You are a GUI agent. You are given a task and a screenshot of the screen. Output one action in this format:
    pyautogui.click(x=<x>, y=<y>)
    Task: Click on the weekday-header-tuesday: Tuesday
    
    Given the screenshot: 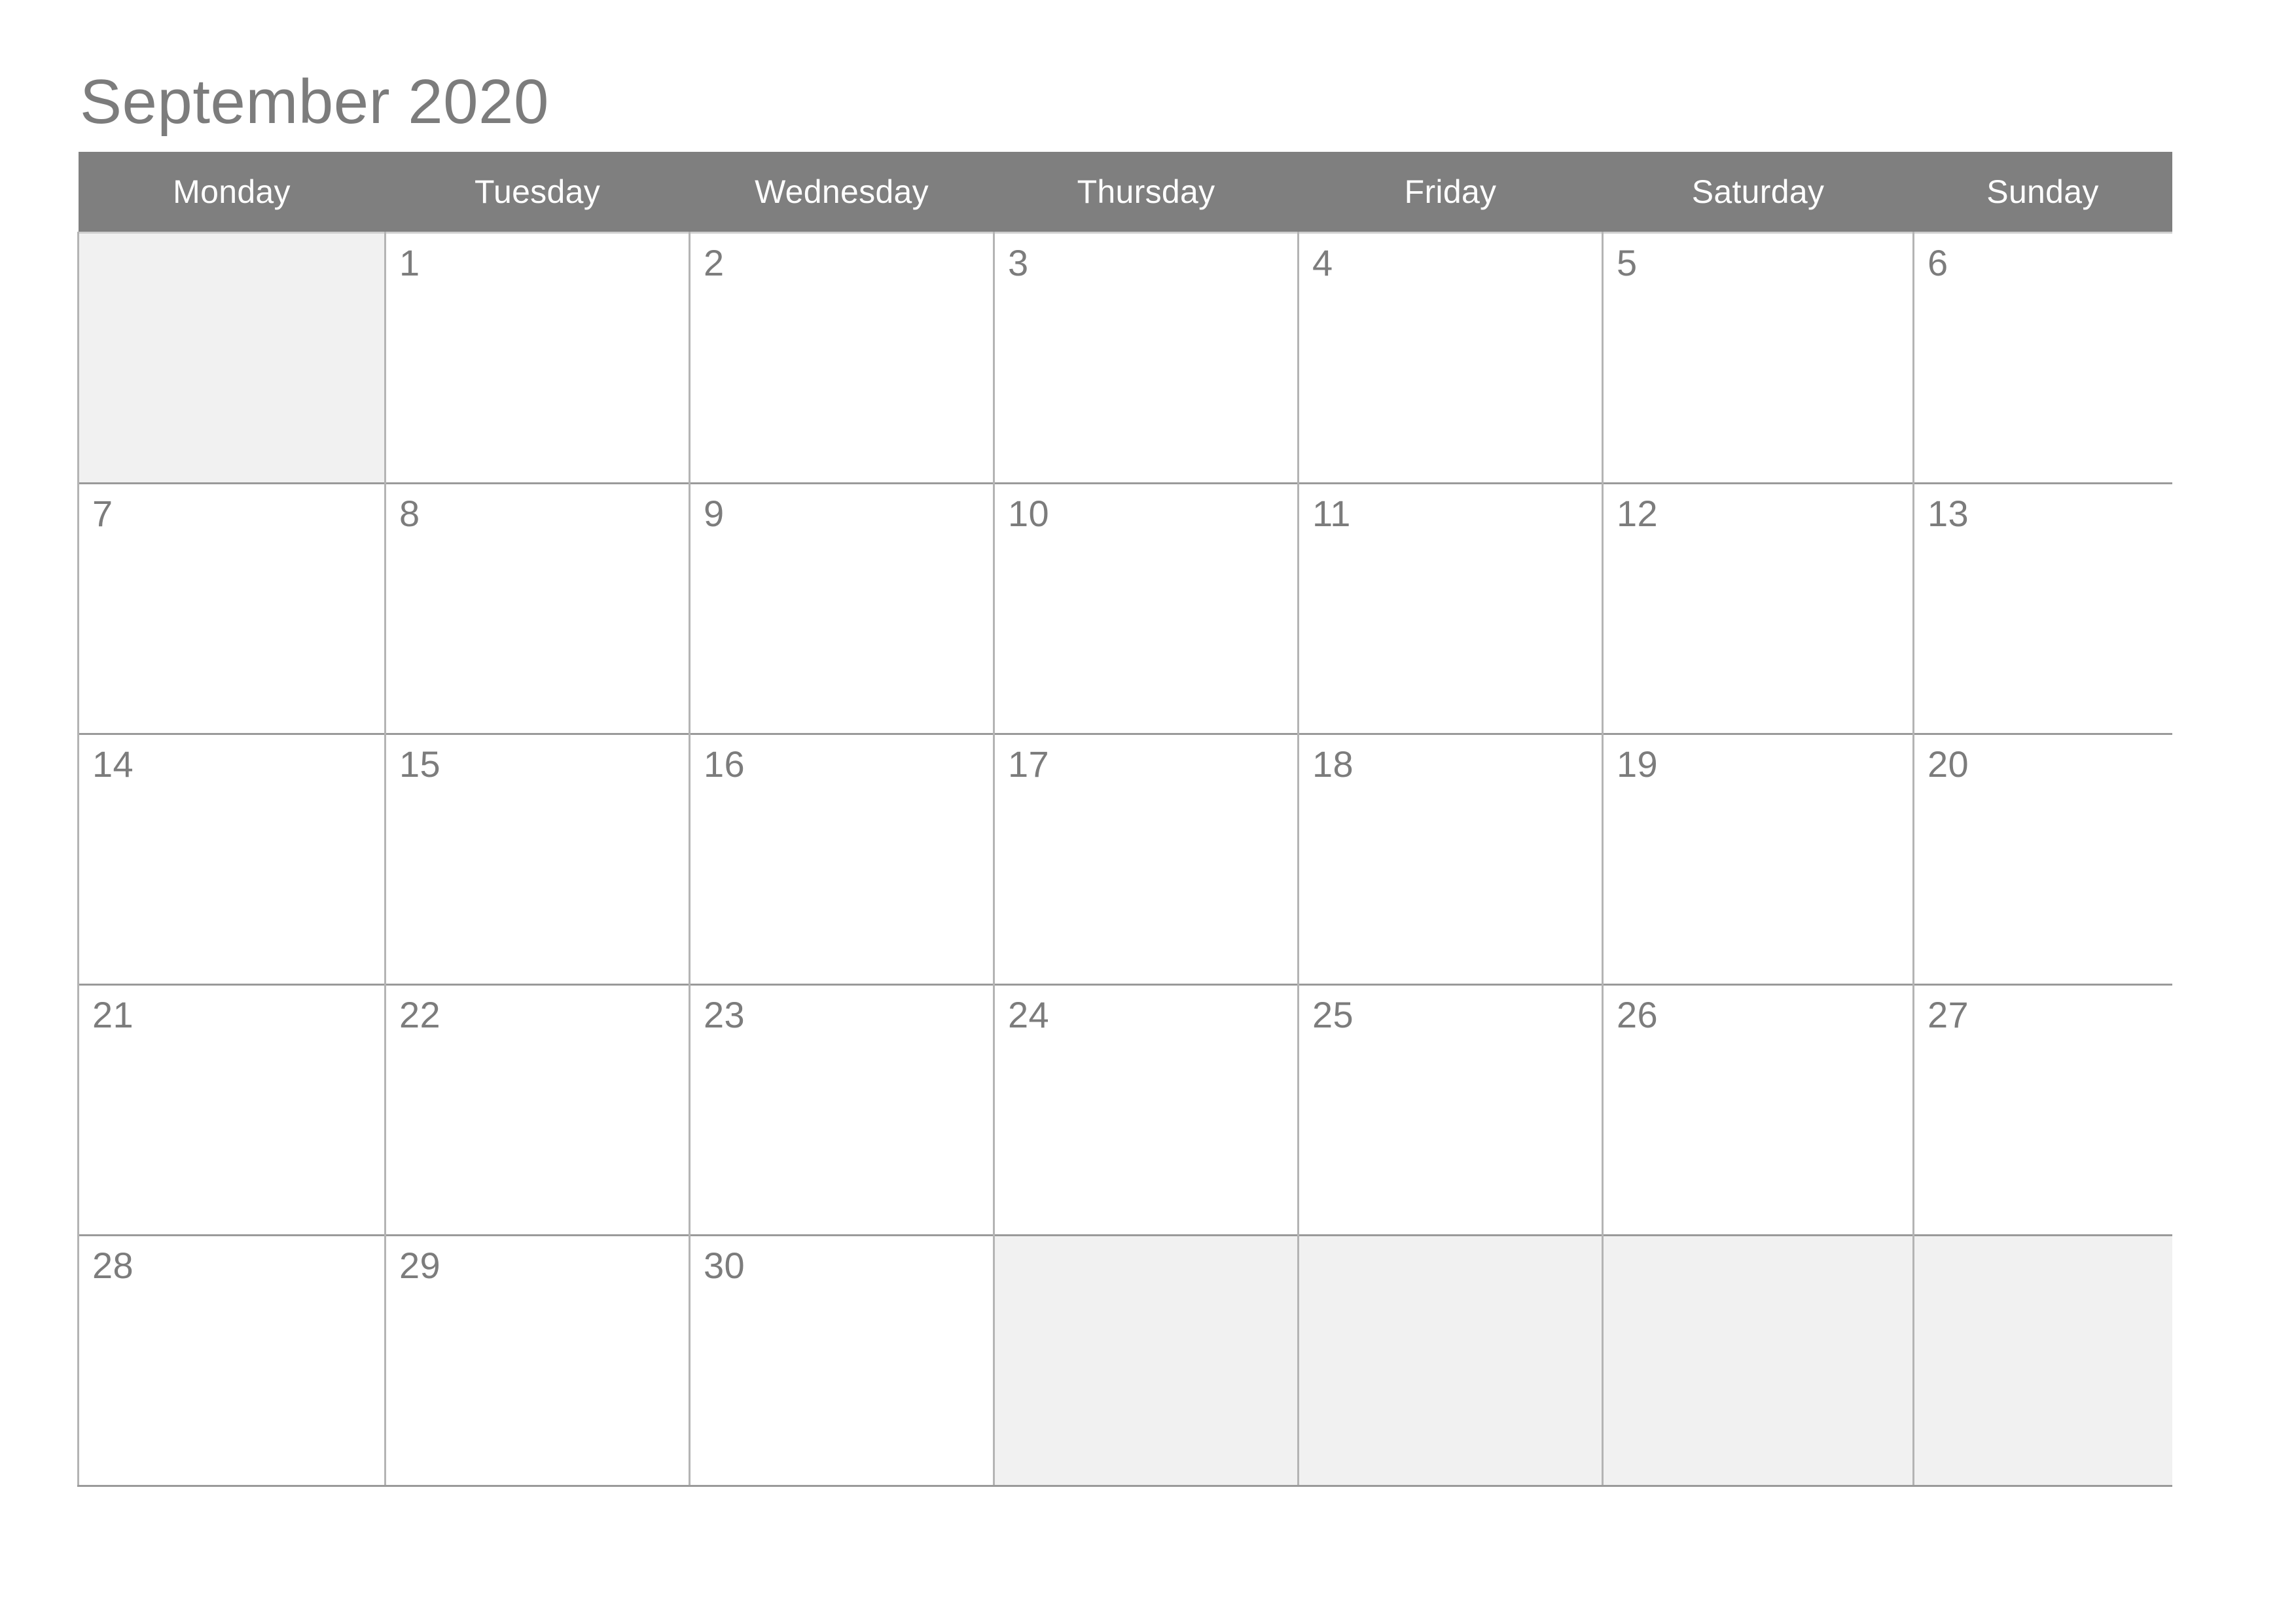 What is the action you would take?
    pyautogui.click(x=537, y=193)
    